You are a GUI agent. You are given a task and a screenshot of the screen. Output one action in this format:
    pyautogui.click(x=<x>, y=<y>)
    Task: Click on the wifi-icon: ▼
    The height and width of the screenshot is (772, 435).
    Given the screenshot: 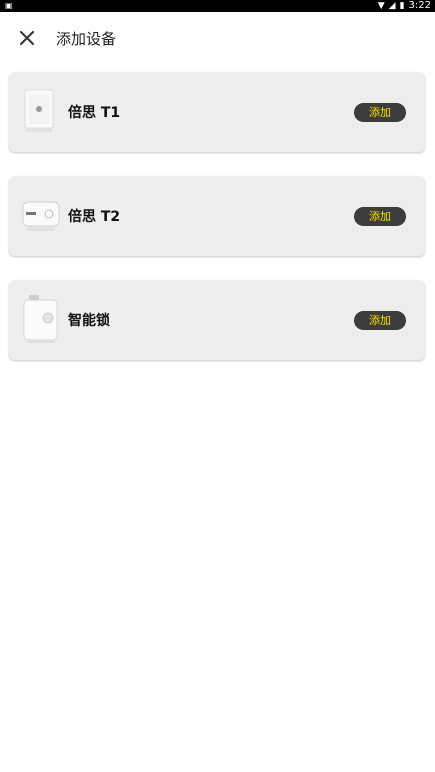 What is the action you would take?
    pyautogui.click(x=381, y=6)
    